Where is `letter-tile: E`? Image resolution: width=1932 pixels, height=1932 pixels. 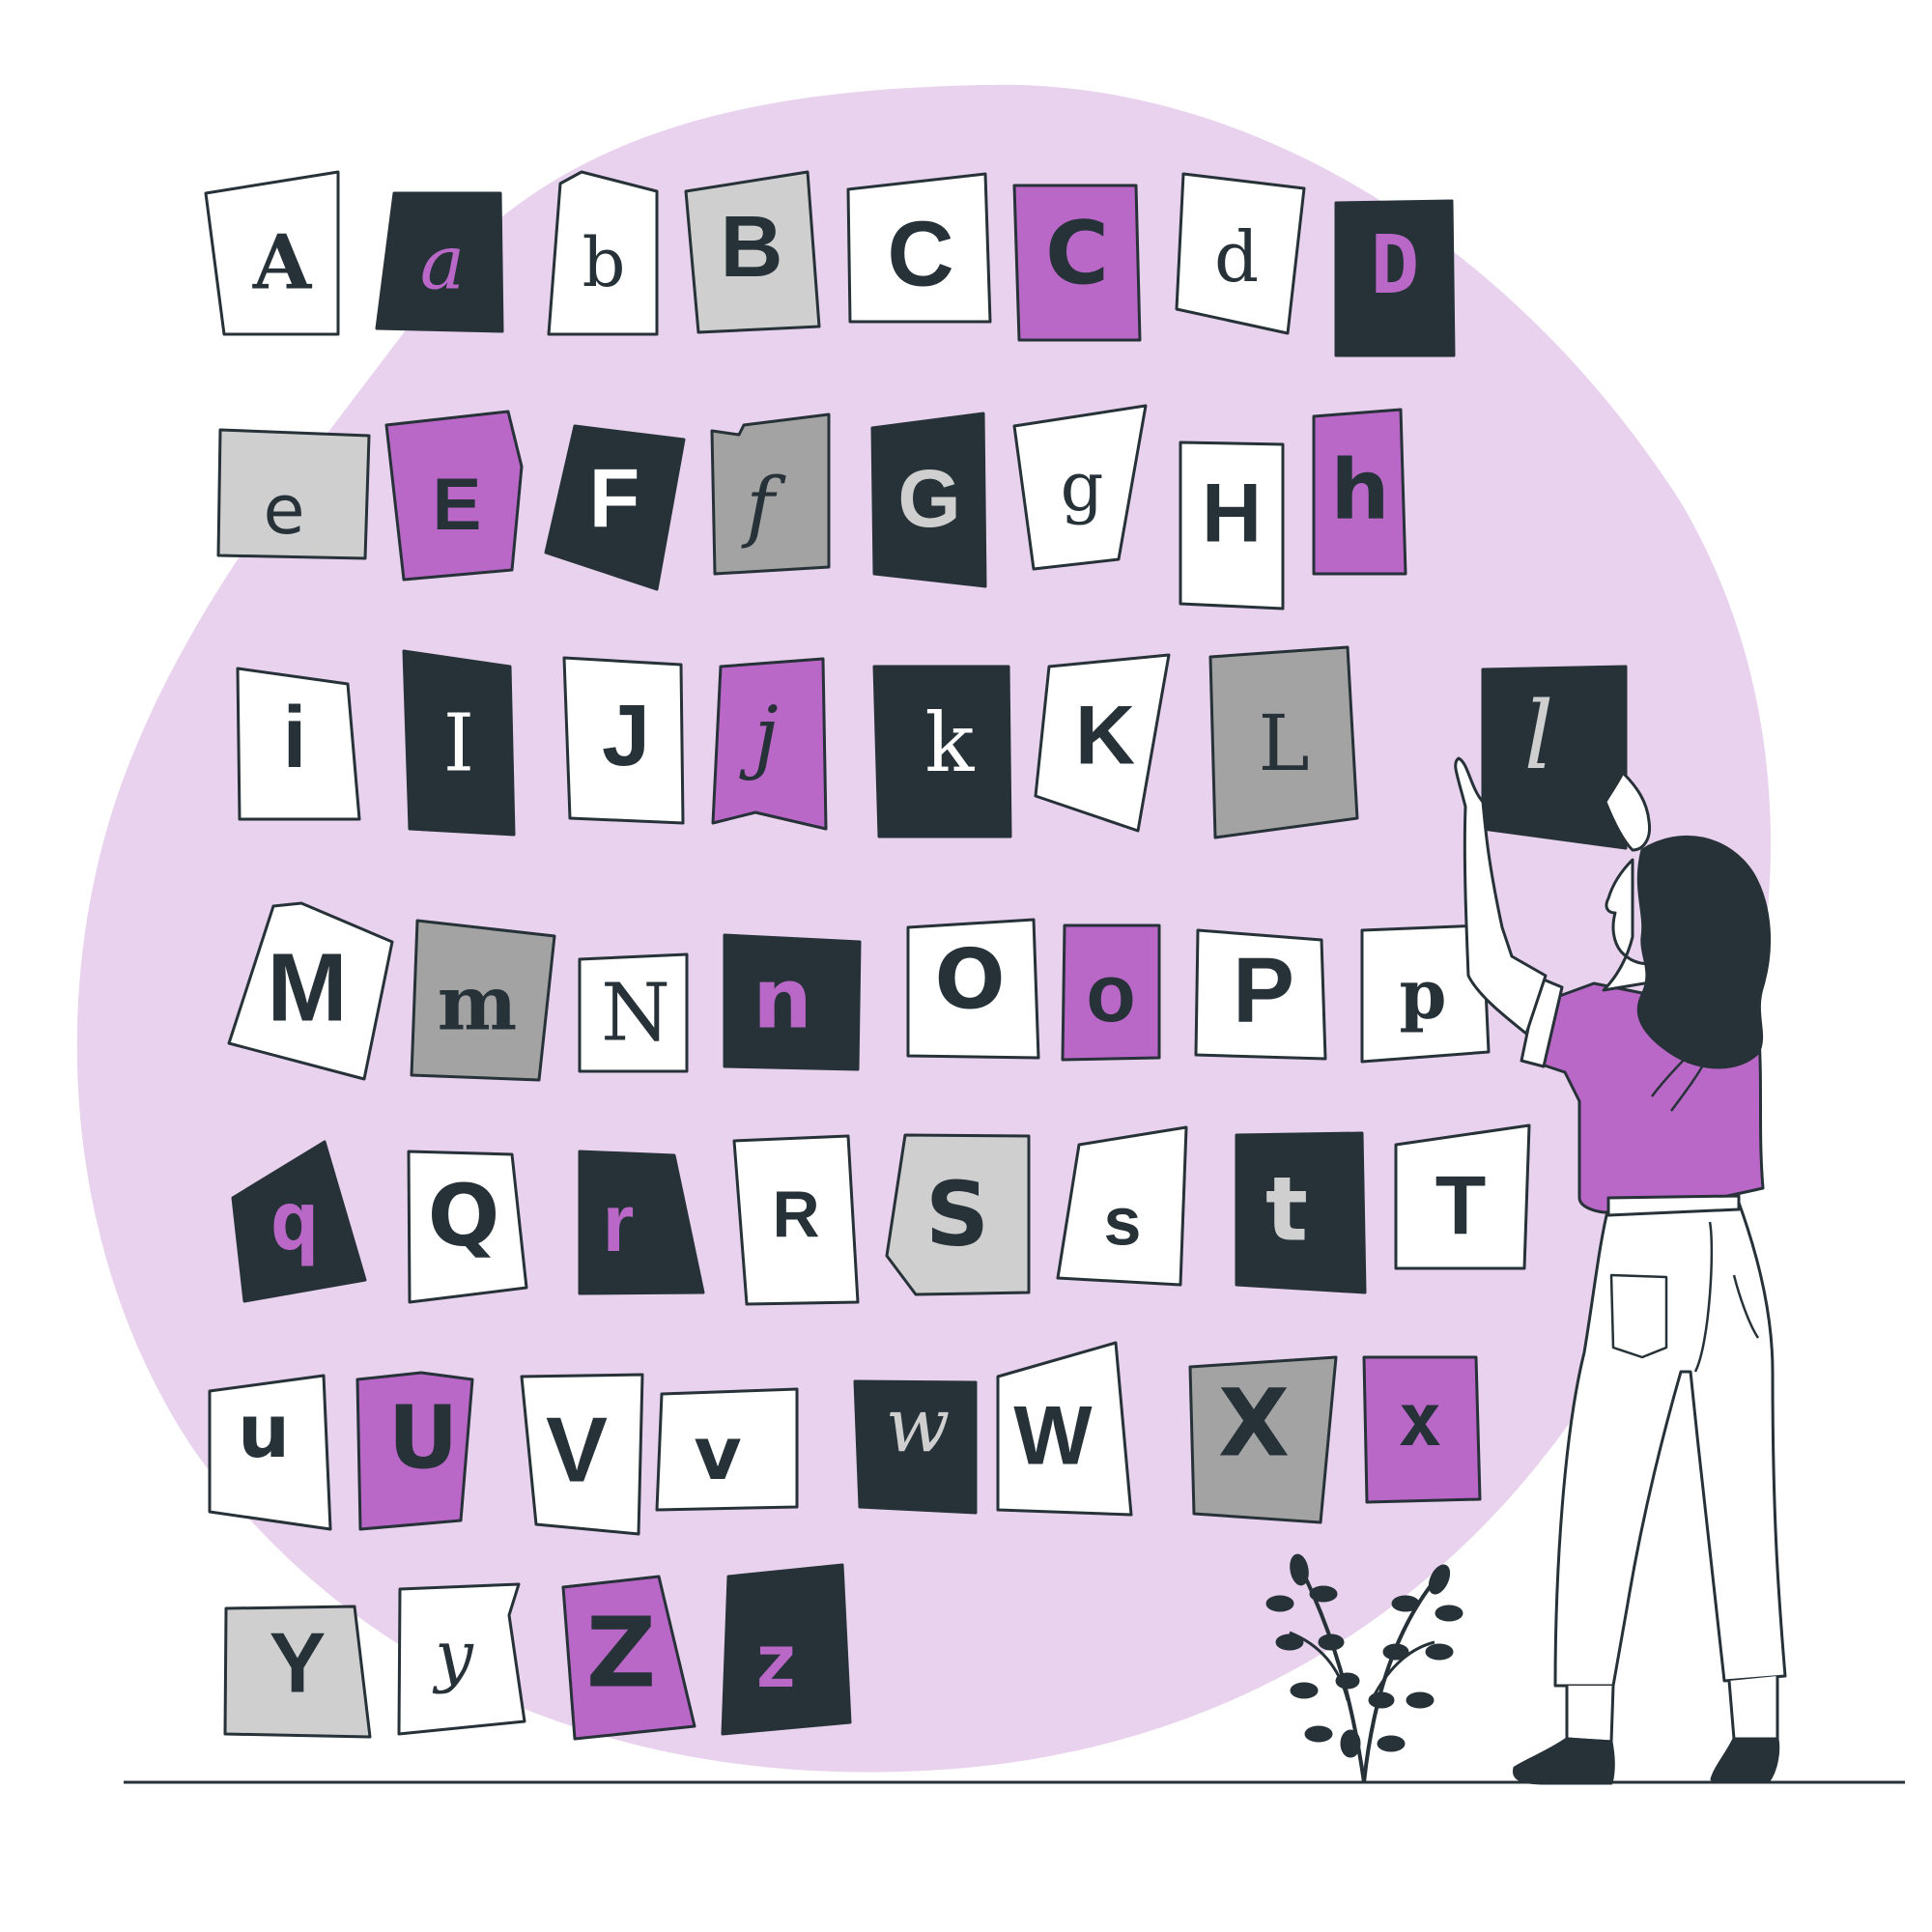 letter-tile: E is located at coordinates (454, 496).